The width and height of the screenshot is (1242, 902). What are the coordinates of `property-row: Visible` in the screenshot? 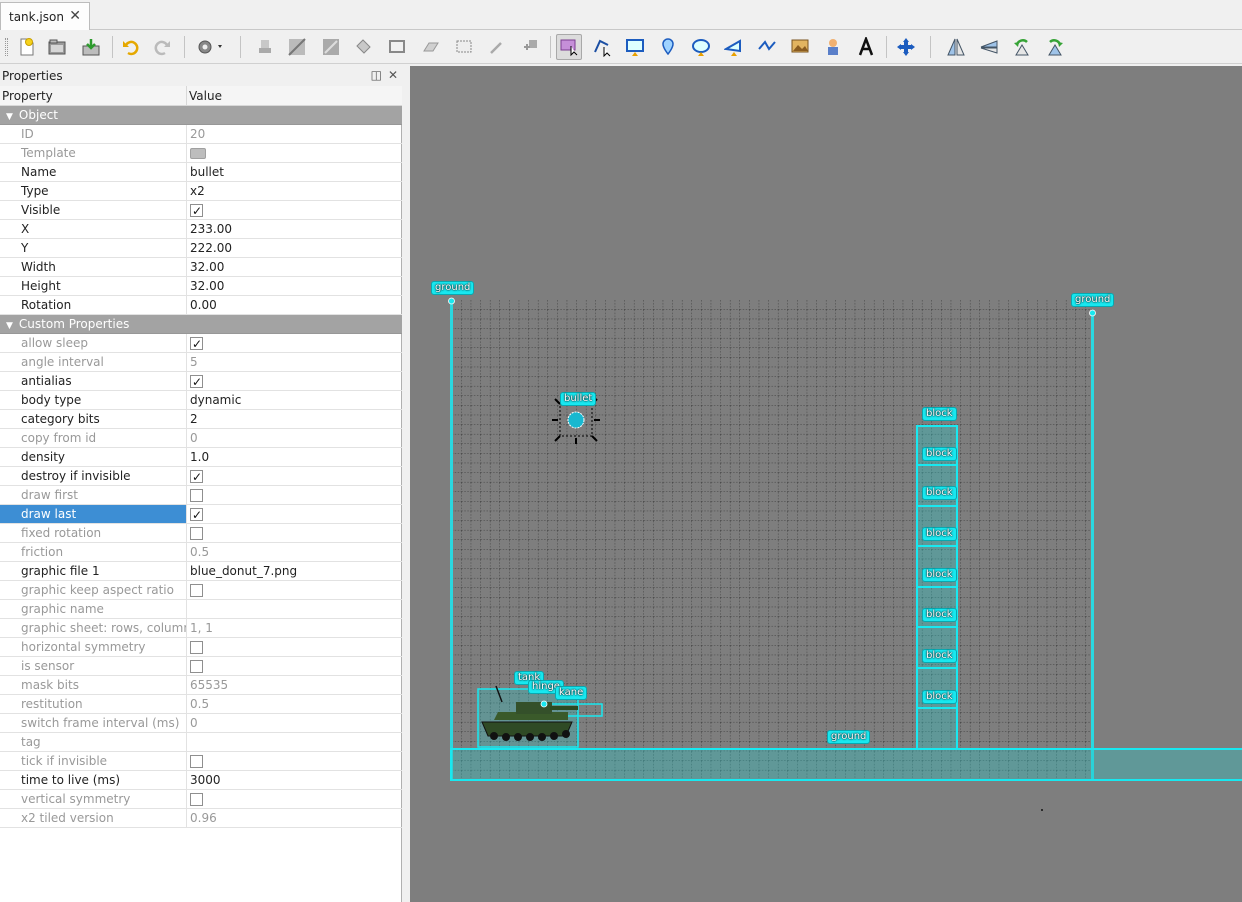 It's located at (201, 210).